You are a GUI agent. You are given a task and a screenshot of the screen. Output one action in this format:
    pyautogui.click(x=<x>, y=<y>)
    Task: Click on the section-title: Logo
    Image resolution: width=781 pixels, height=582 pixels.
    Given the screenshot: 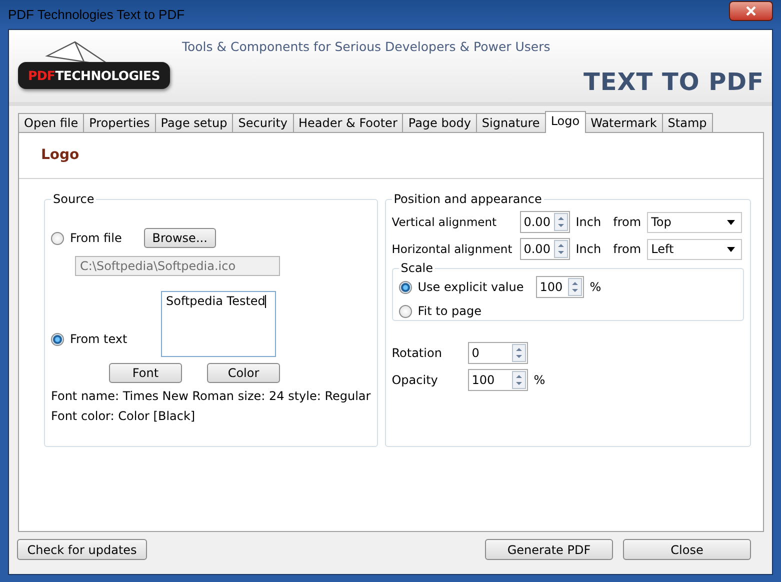 What is the action you would take?
    pyautogui.click(x=391, y=156)
    